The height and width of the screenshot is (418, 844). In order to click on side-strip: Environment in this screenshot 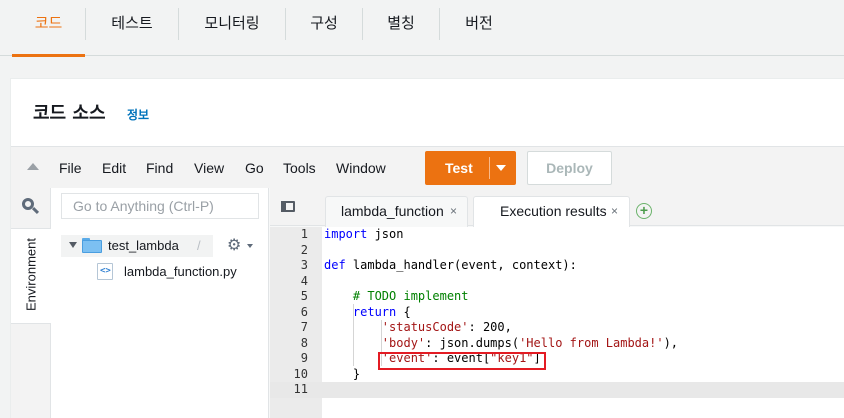, I will do `click(31, 303)`.